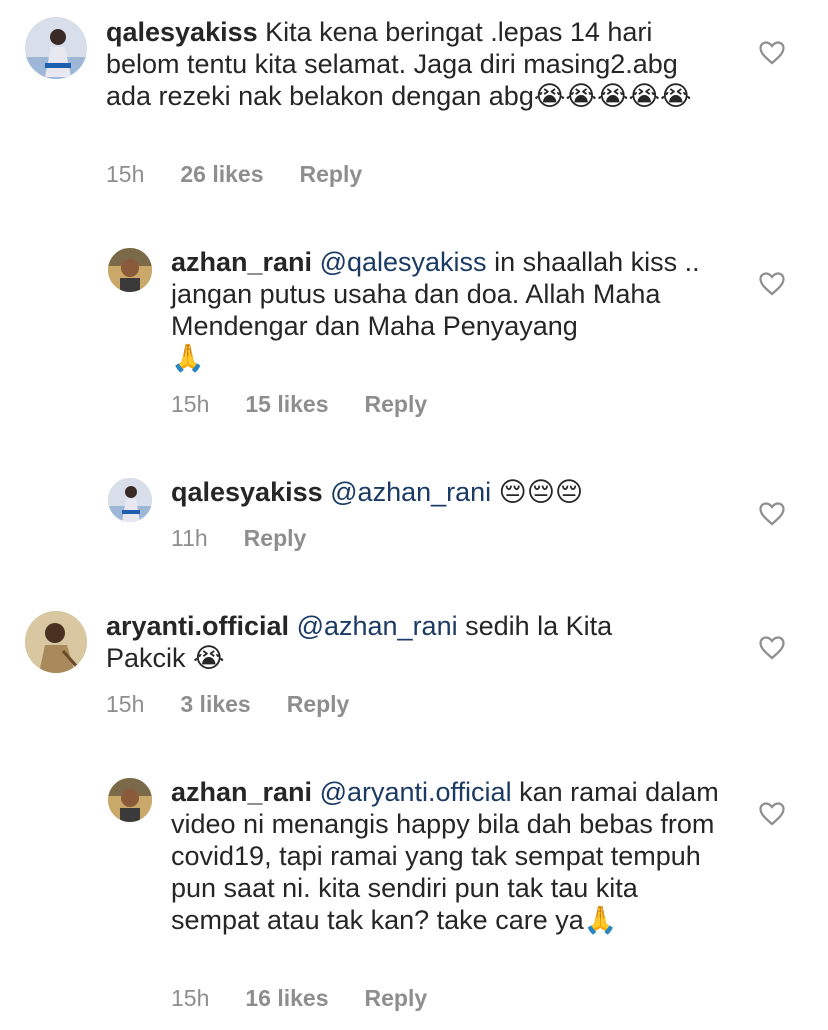 The height and width of the screenshot is (1030, 828). I want to click on comment-meta: 15h 15 likes Reply, so click(317, 404).